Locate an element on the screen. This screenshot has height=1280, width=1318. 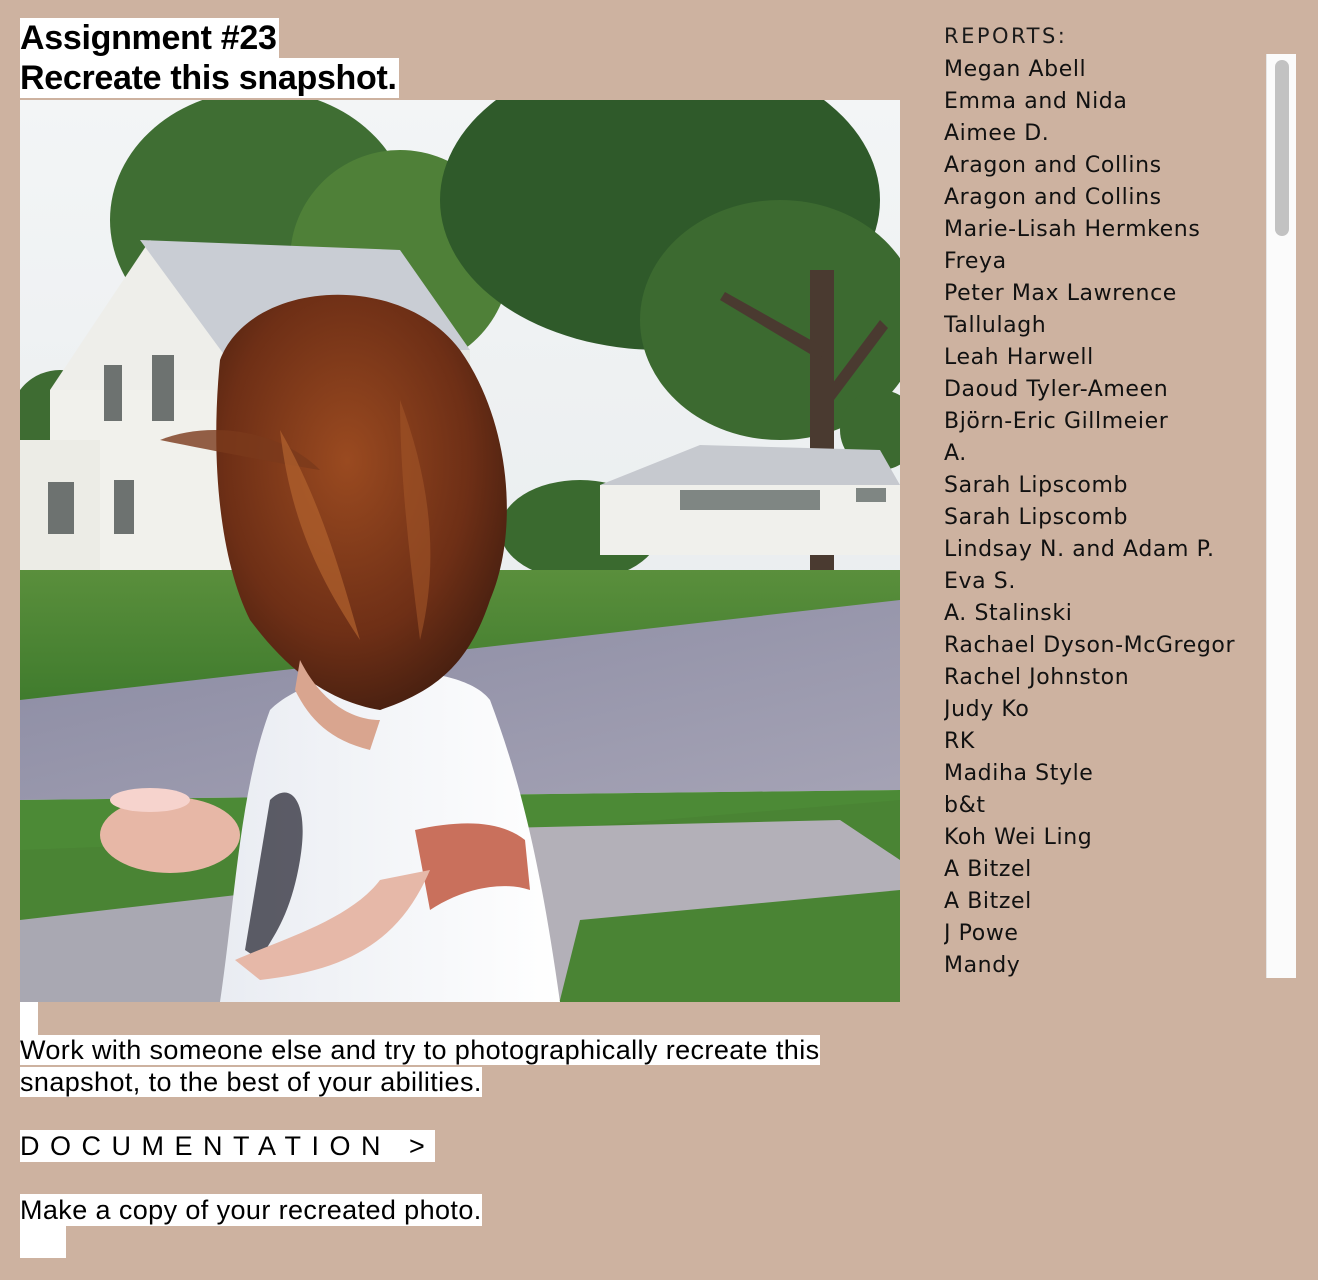
report-link: Eva S. is located at coordinates (1120, 582).